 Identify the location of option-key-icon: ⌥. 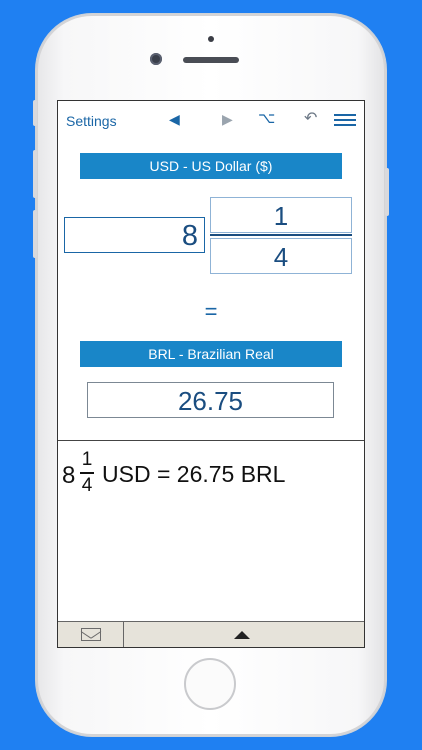
(266, 119).